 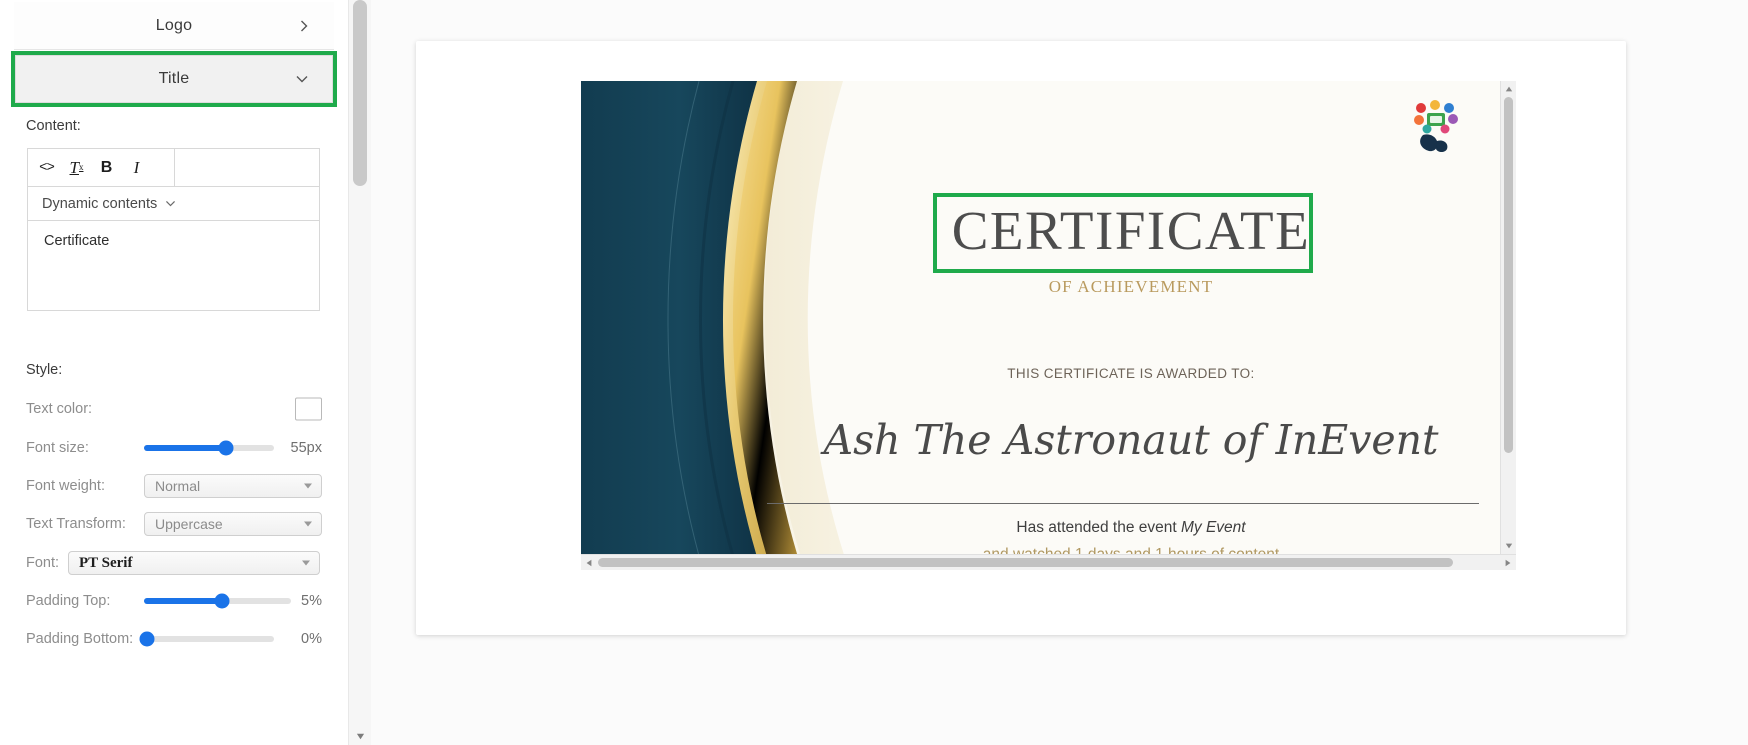 I want to click on font-size-slider-knob, so click(x=226, y=448).